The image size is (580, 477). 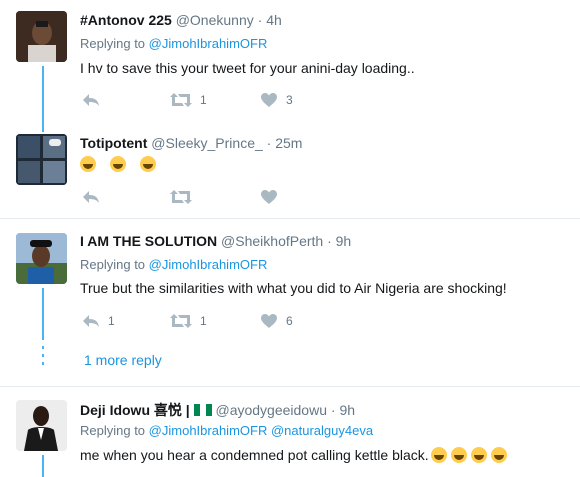 I want to click on like-button, so click(x=269, y=197).